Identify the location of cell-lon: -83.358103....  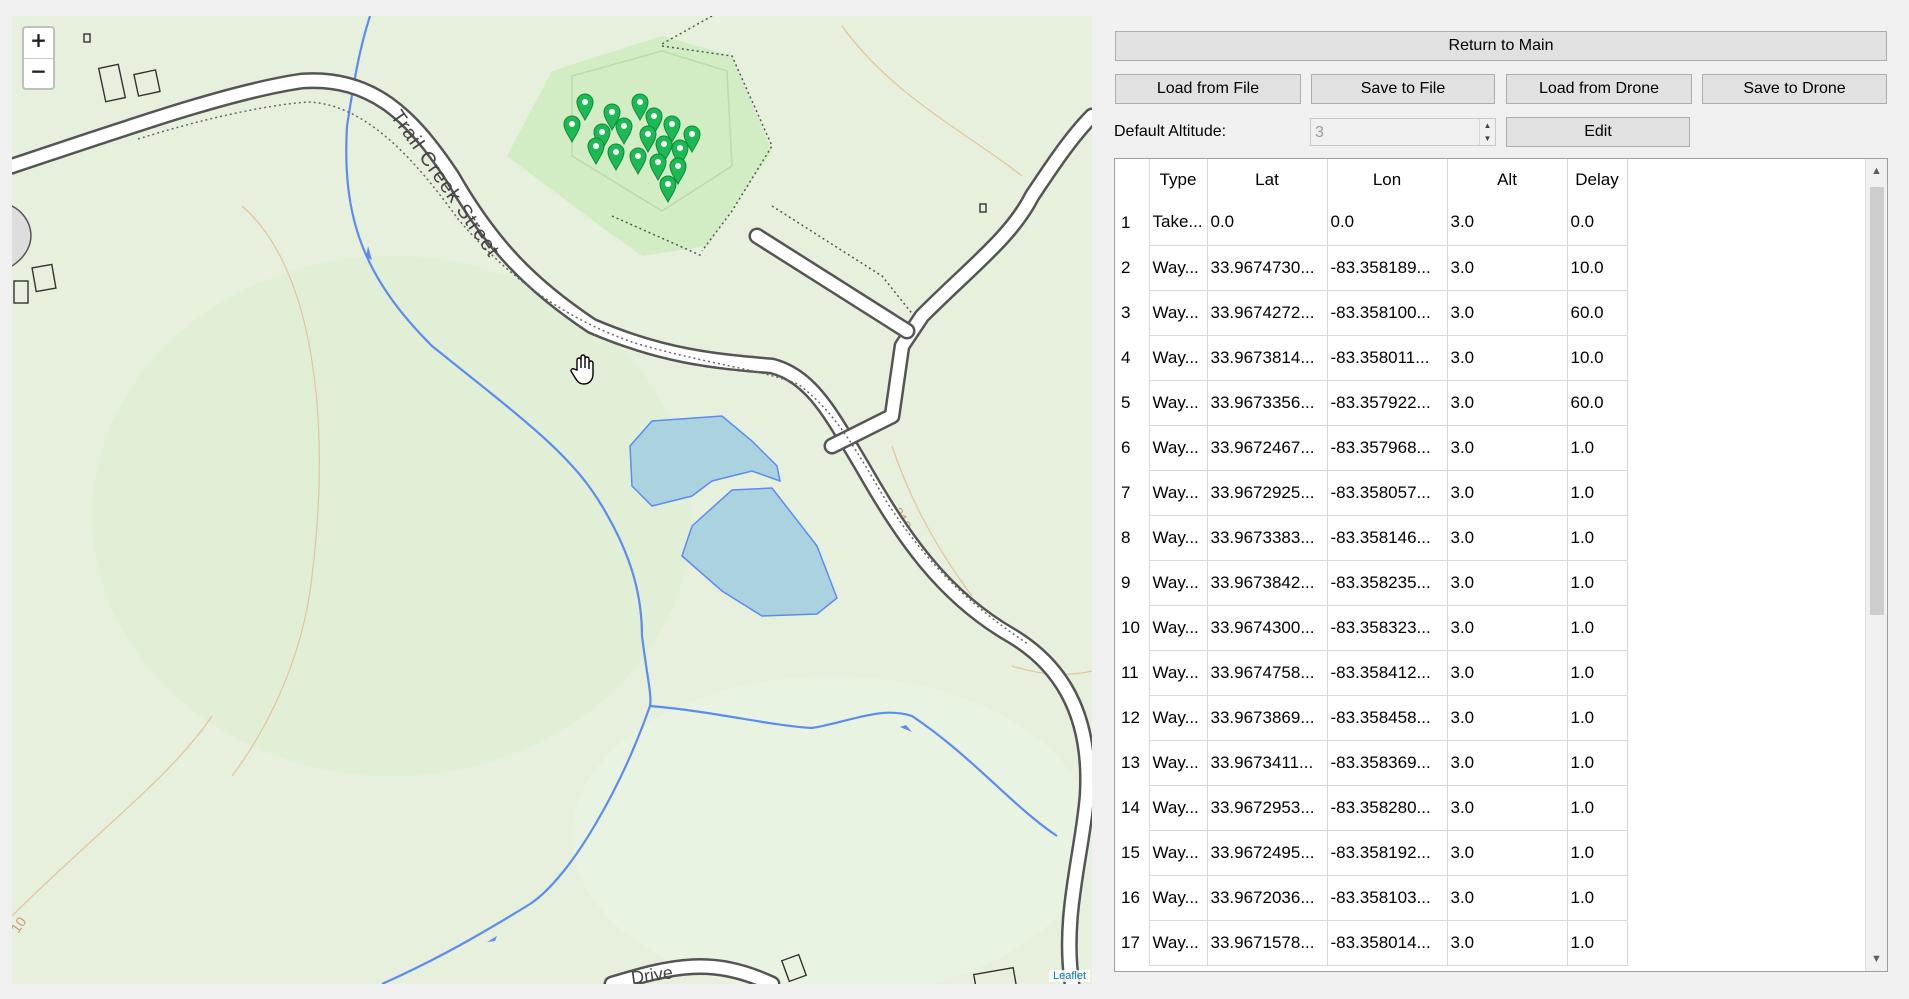
(1387, 898).